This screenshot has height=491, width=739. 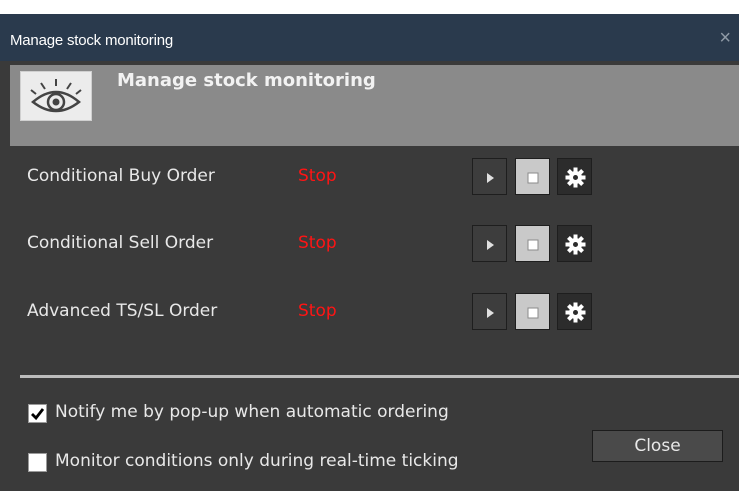 What do you see at coordinates (91, 40) in the screenshot?
I see `window-title: Manage stock monitoring` at bounding box center [91, 40].